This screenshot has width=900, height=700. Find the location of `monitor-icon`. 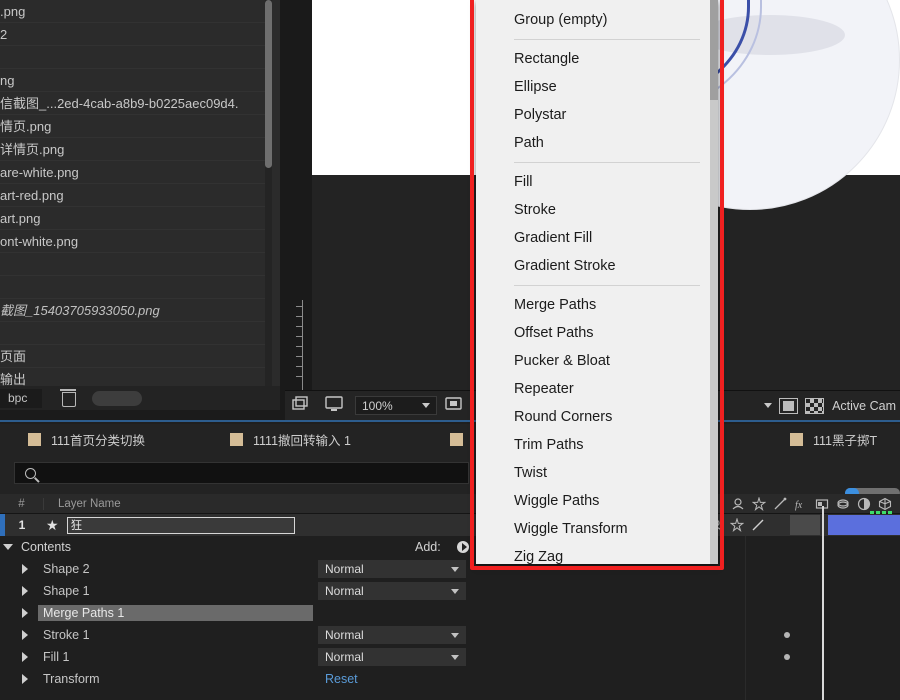

monitor-icon is located at coordinates (336, 406).